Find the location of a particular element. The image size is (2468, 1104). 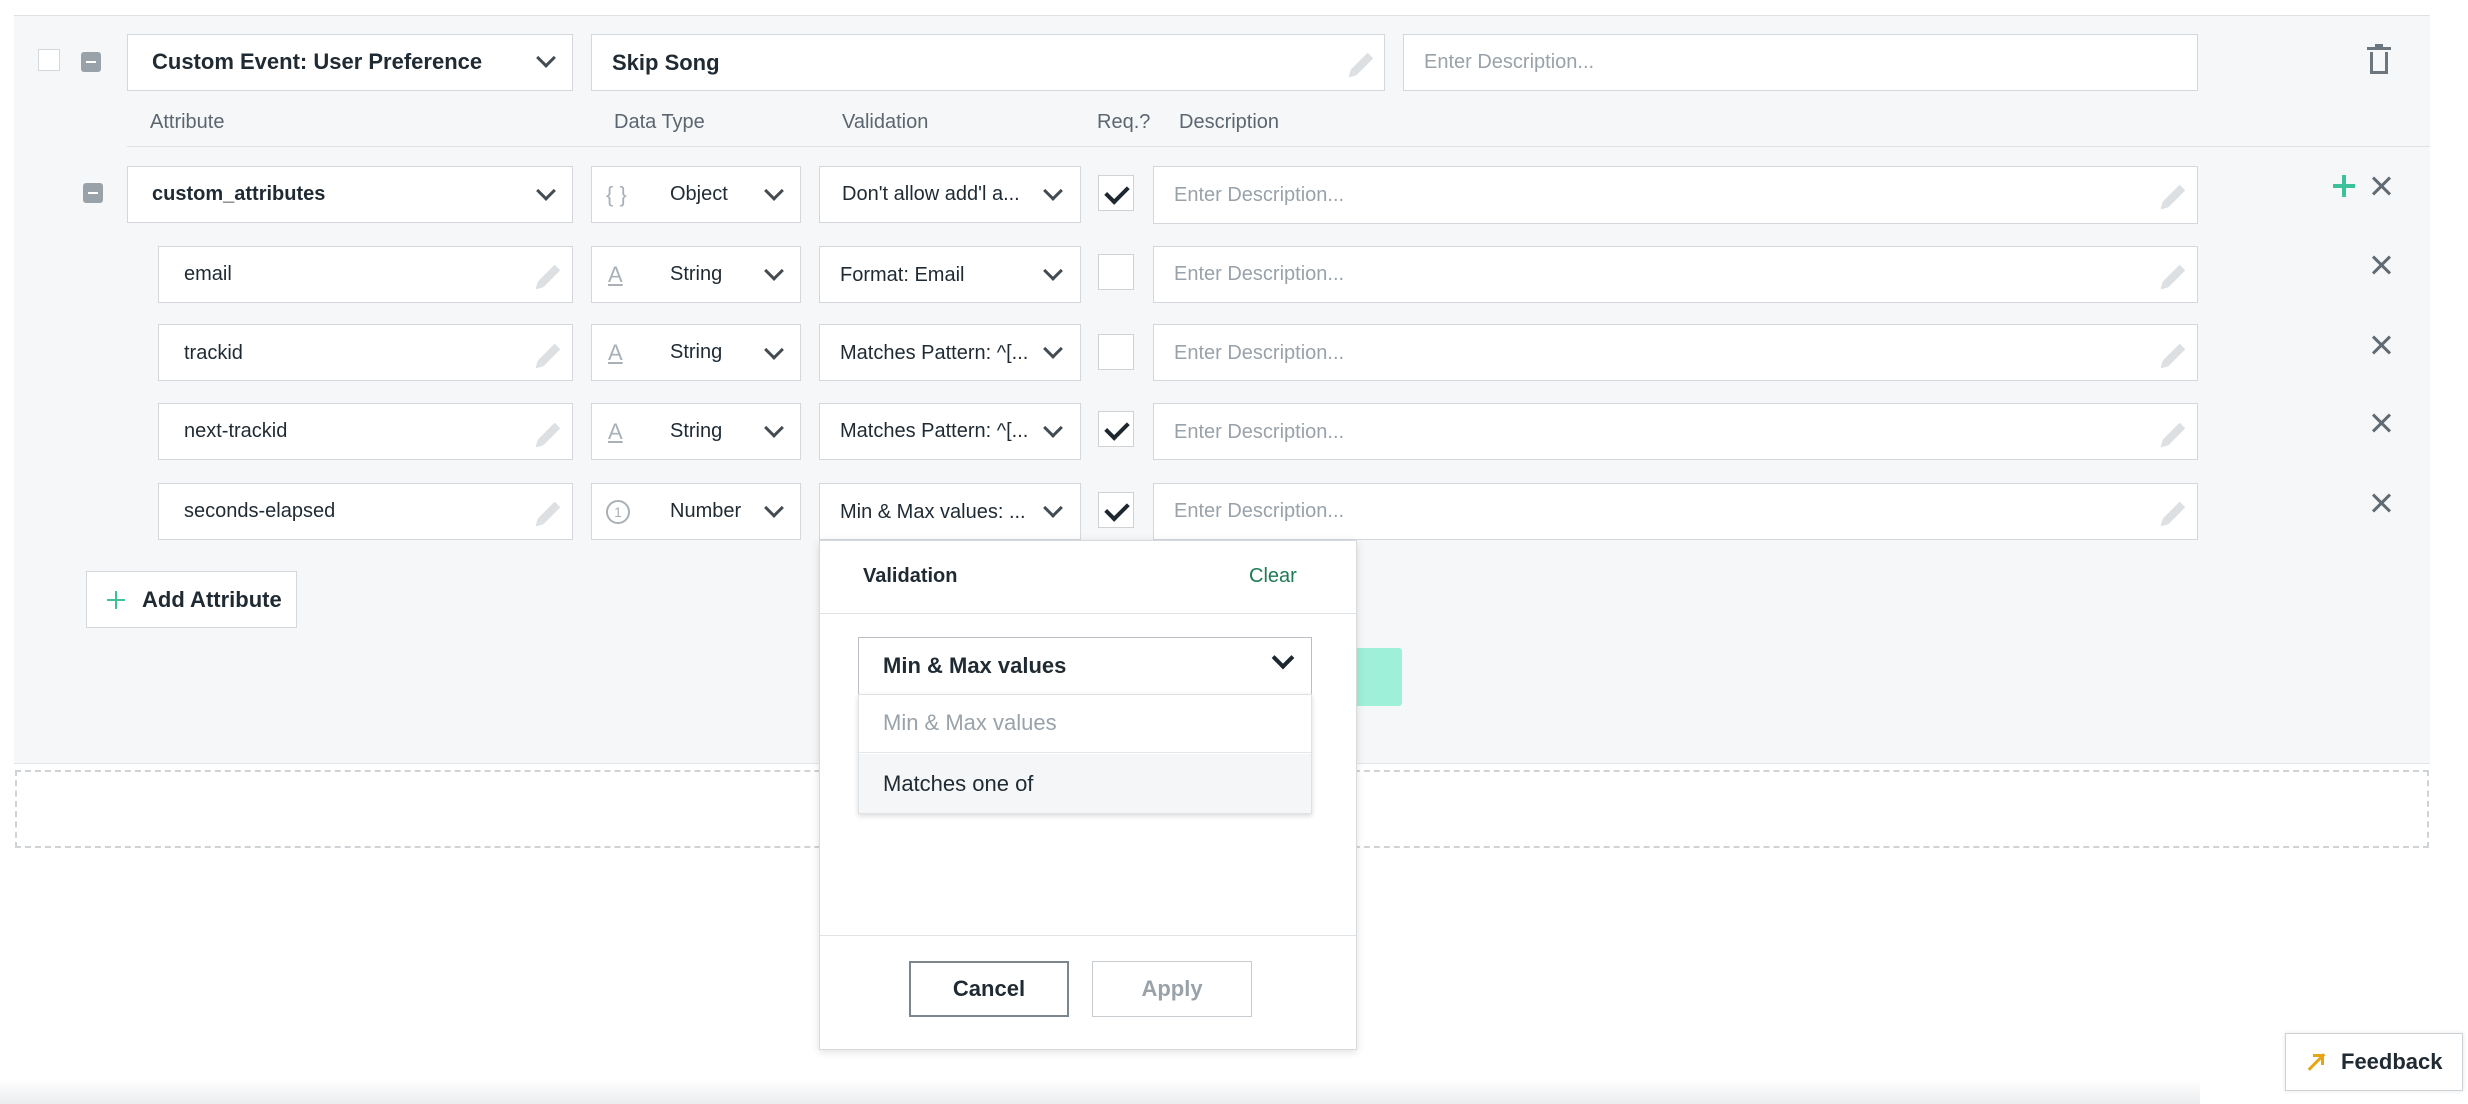

option-matches-one-of: Matches one of is located at coordinates (1085, 783).